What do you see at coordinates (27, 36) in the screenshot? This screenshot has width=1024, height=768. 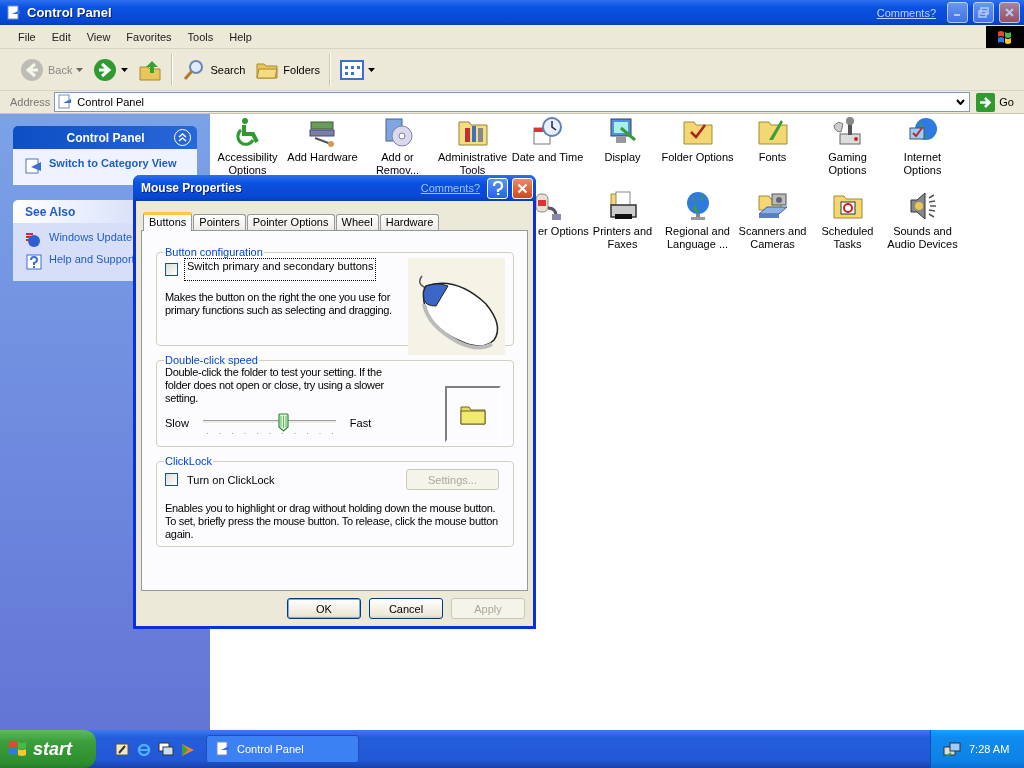 I see `menu-item: File` at bounding box center [27, 36].